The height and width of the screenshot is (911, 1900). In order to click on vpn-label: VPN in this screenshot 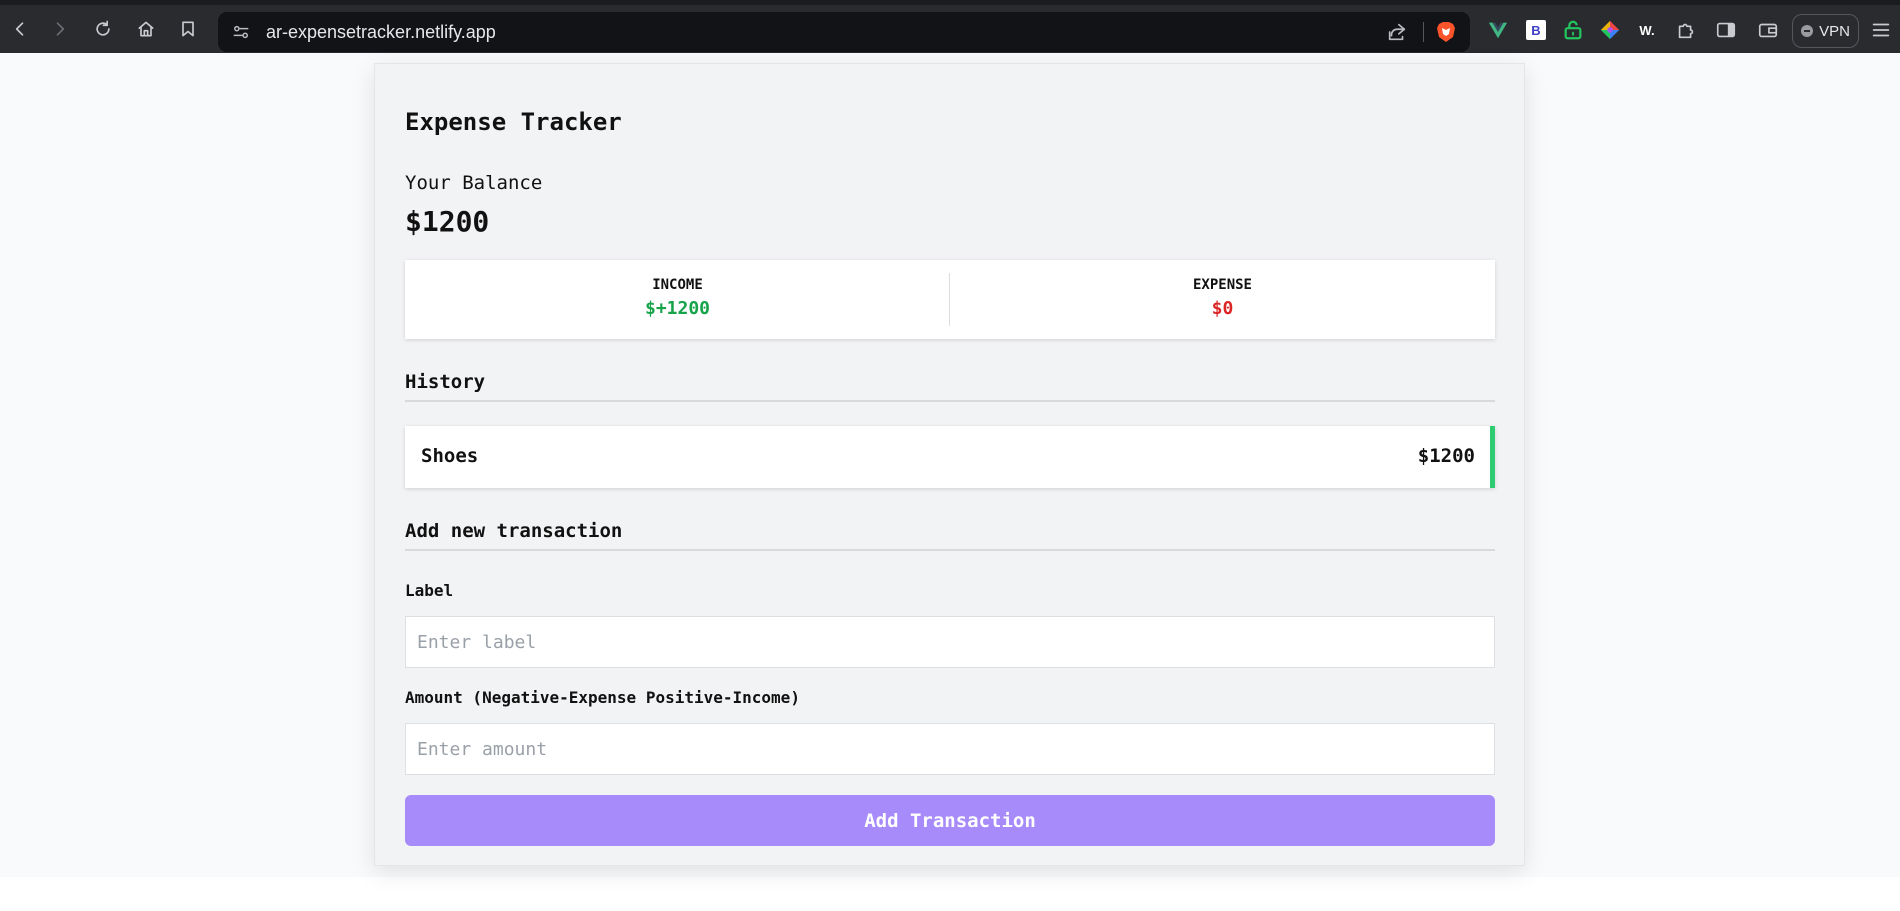, I will do `click(1834, 31)`.